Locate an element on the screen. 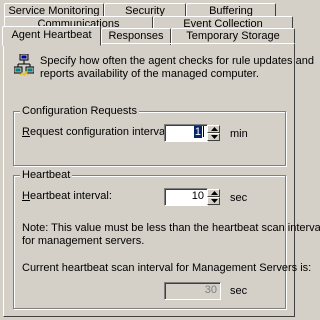 This screenshot has width=320, height=320. heartbeat-network-icon is located at coordinates (24, 65).